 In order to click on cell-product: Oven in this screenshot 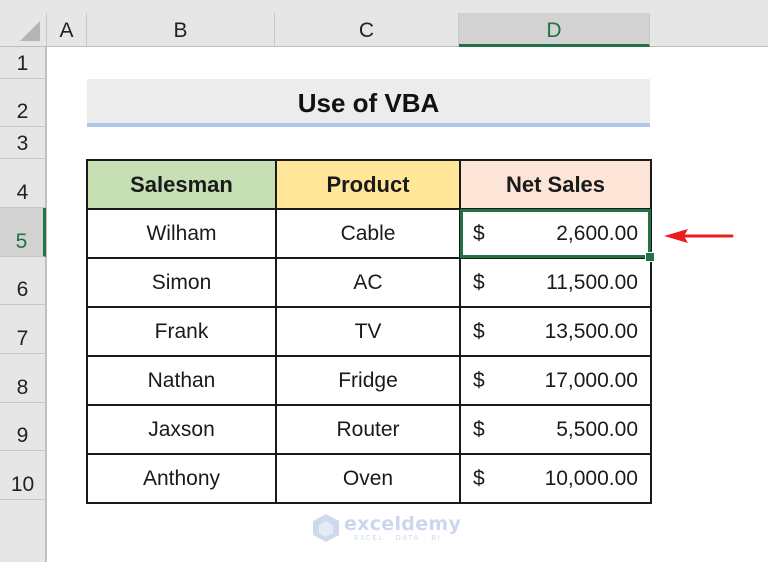, I will do `click(368, 478)`.